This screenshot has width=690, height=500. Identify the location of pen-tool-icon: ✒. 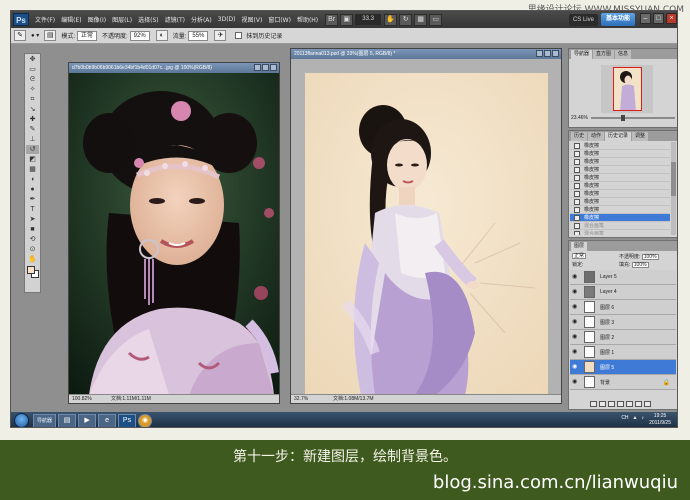
(32, 199).